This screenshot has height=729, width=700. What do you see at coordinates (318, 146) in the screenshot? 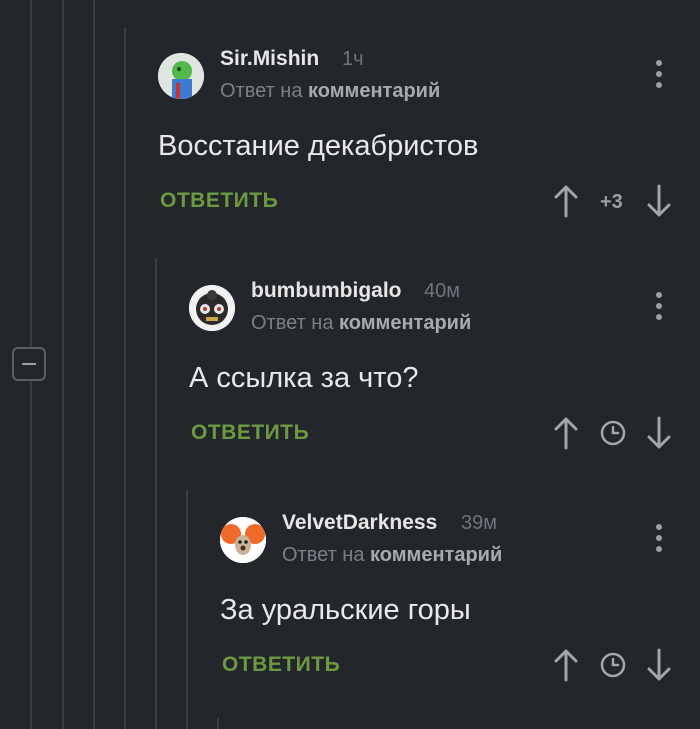
I see `comment-text: Восстание декабристов` at bounding box center [318, 146].